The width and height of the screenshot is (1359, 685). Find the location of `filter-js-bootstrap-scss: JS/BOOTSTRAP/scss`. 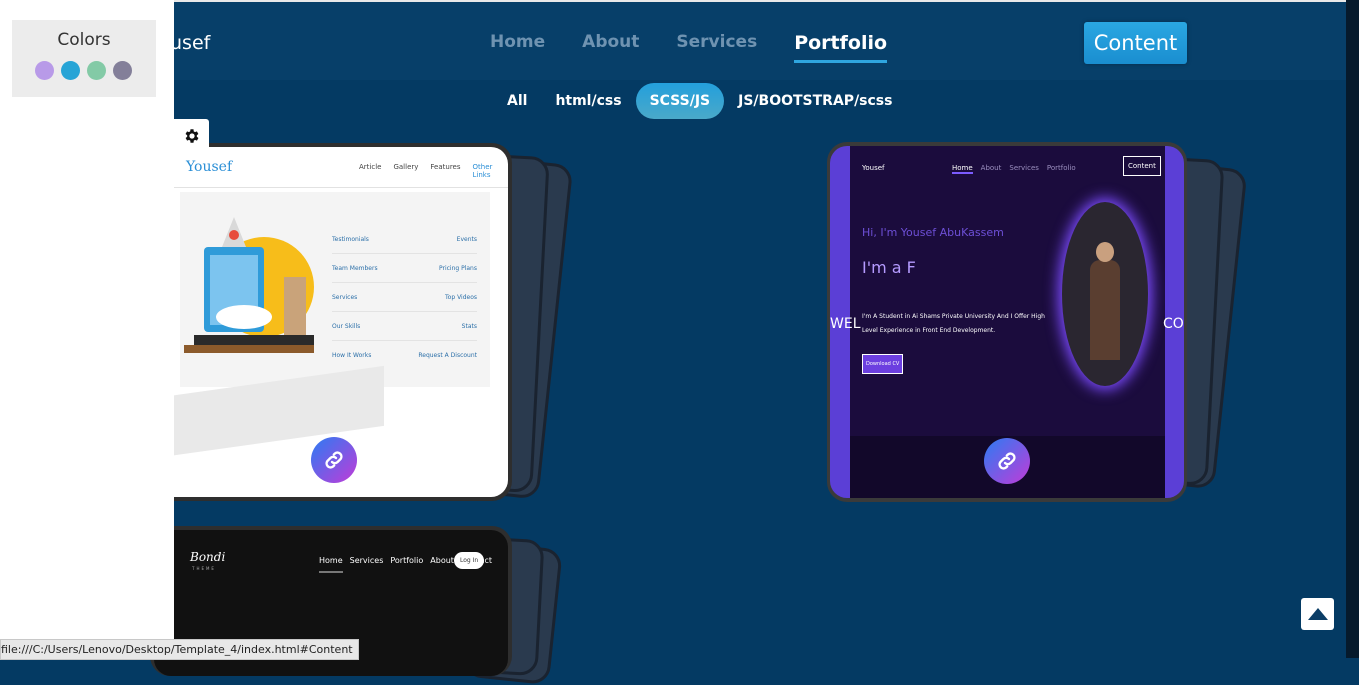

filter-js-bootstrap-scss: JS/BOOTSTRAP/scss is located at coordinates (815, 101).